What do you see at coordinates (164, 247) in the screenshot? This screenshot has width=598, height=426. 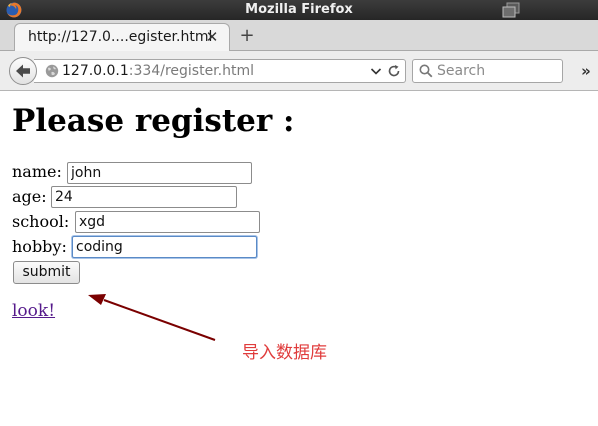 I see `hobby-field` at bounding box center [164, 247].